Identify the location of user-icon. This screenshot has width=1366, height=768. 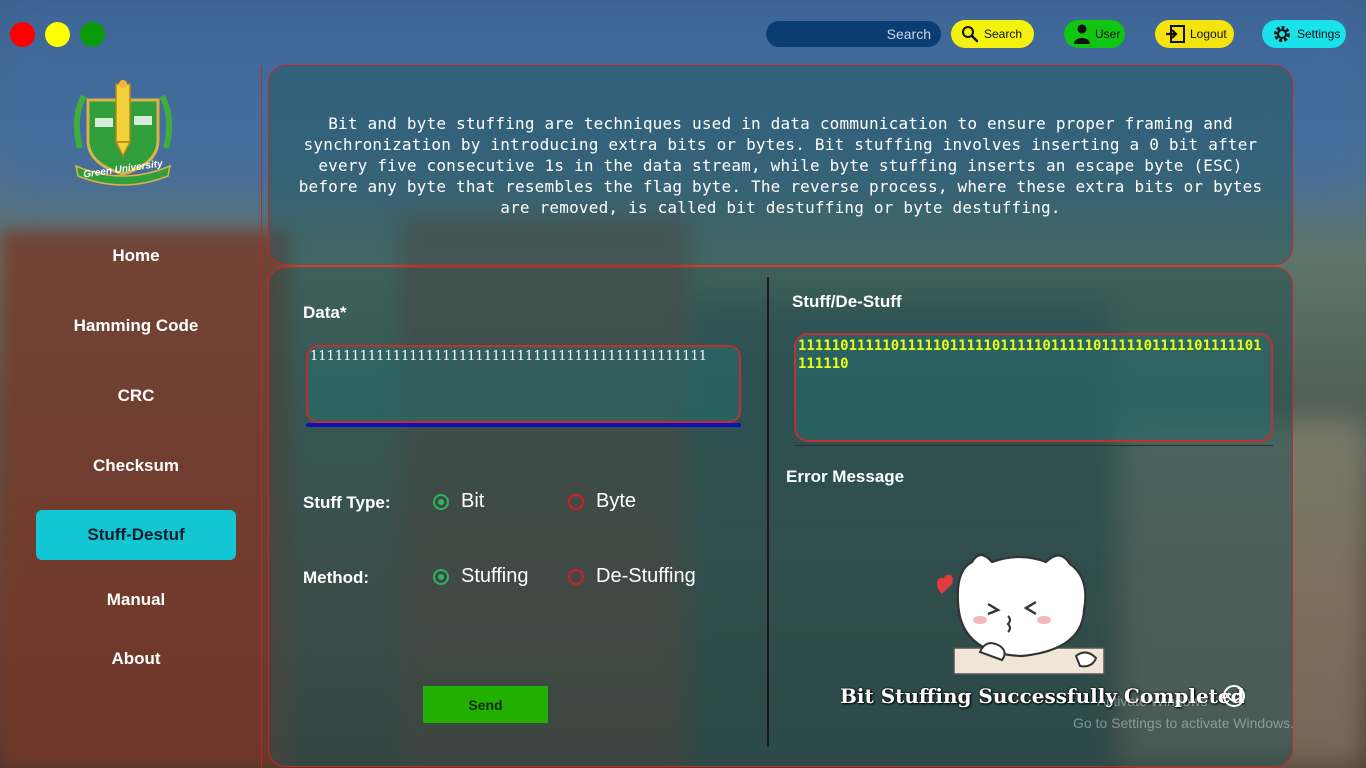
(1082, 34).